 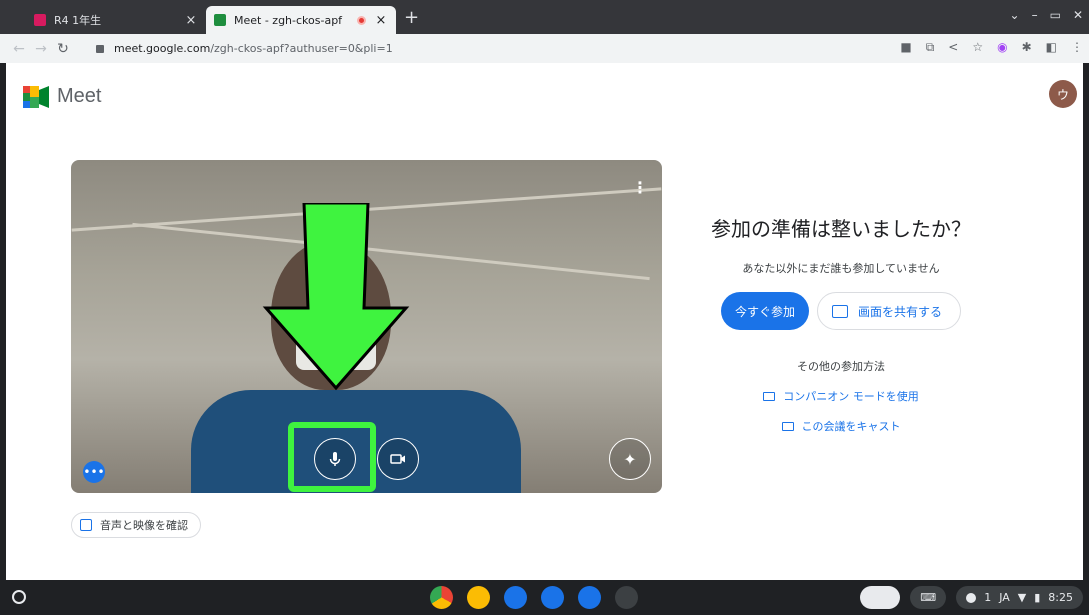 I want to click on avatar: ウ, so click(x=1063, y=94).